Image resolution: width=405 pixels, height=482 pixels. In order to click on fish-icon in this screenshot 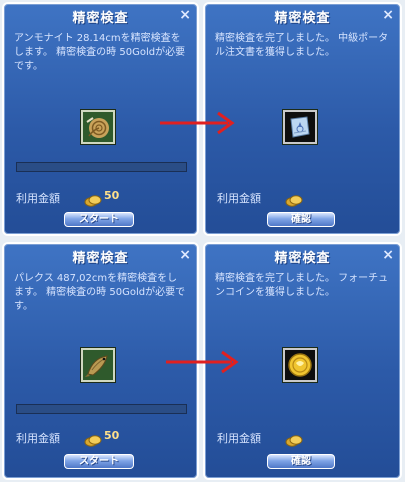, I will do `click(98, 365)`.